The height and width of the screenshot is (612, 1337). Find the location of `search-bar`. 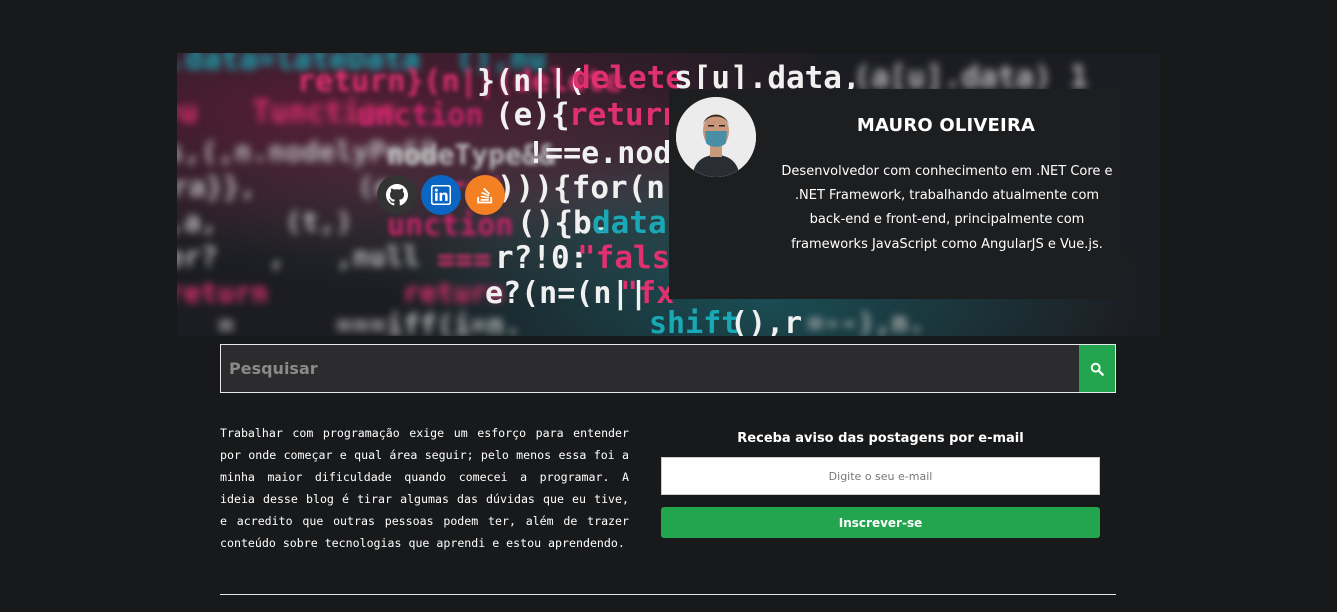

search-bar is located at coordinates (668, 368).